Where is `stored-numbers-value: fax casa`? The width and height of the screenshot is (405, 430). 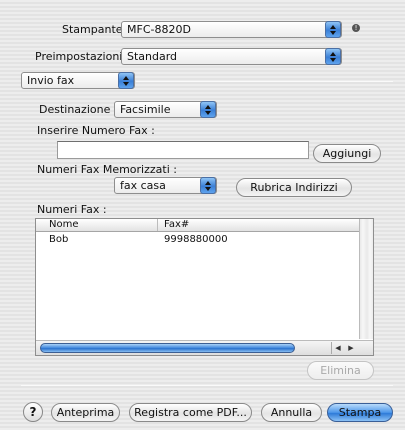
stored-numbers-value: fax casa is located at coordinates (143, 185).